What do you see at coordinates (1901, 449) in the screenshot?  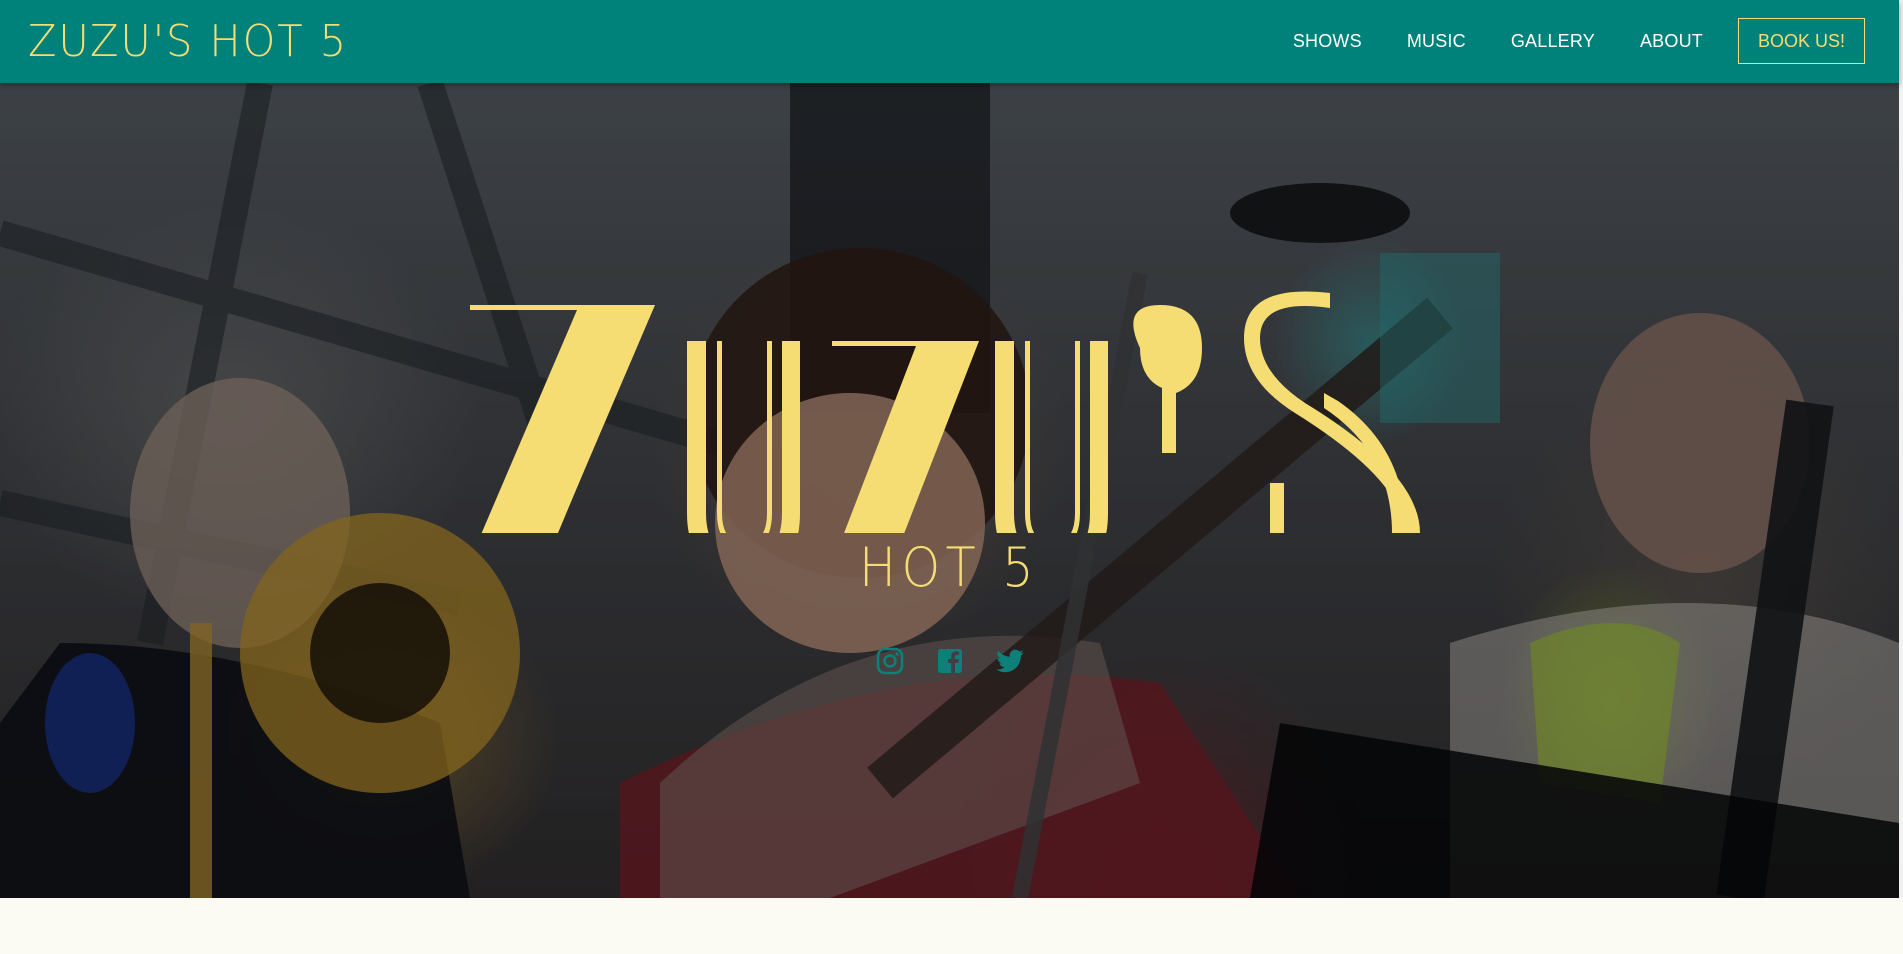 I see `scrollbar-gutter` at bounding box center [1901, 449].